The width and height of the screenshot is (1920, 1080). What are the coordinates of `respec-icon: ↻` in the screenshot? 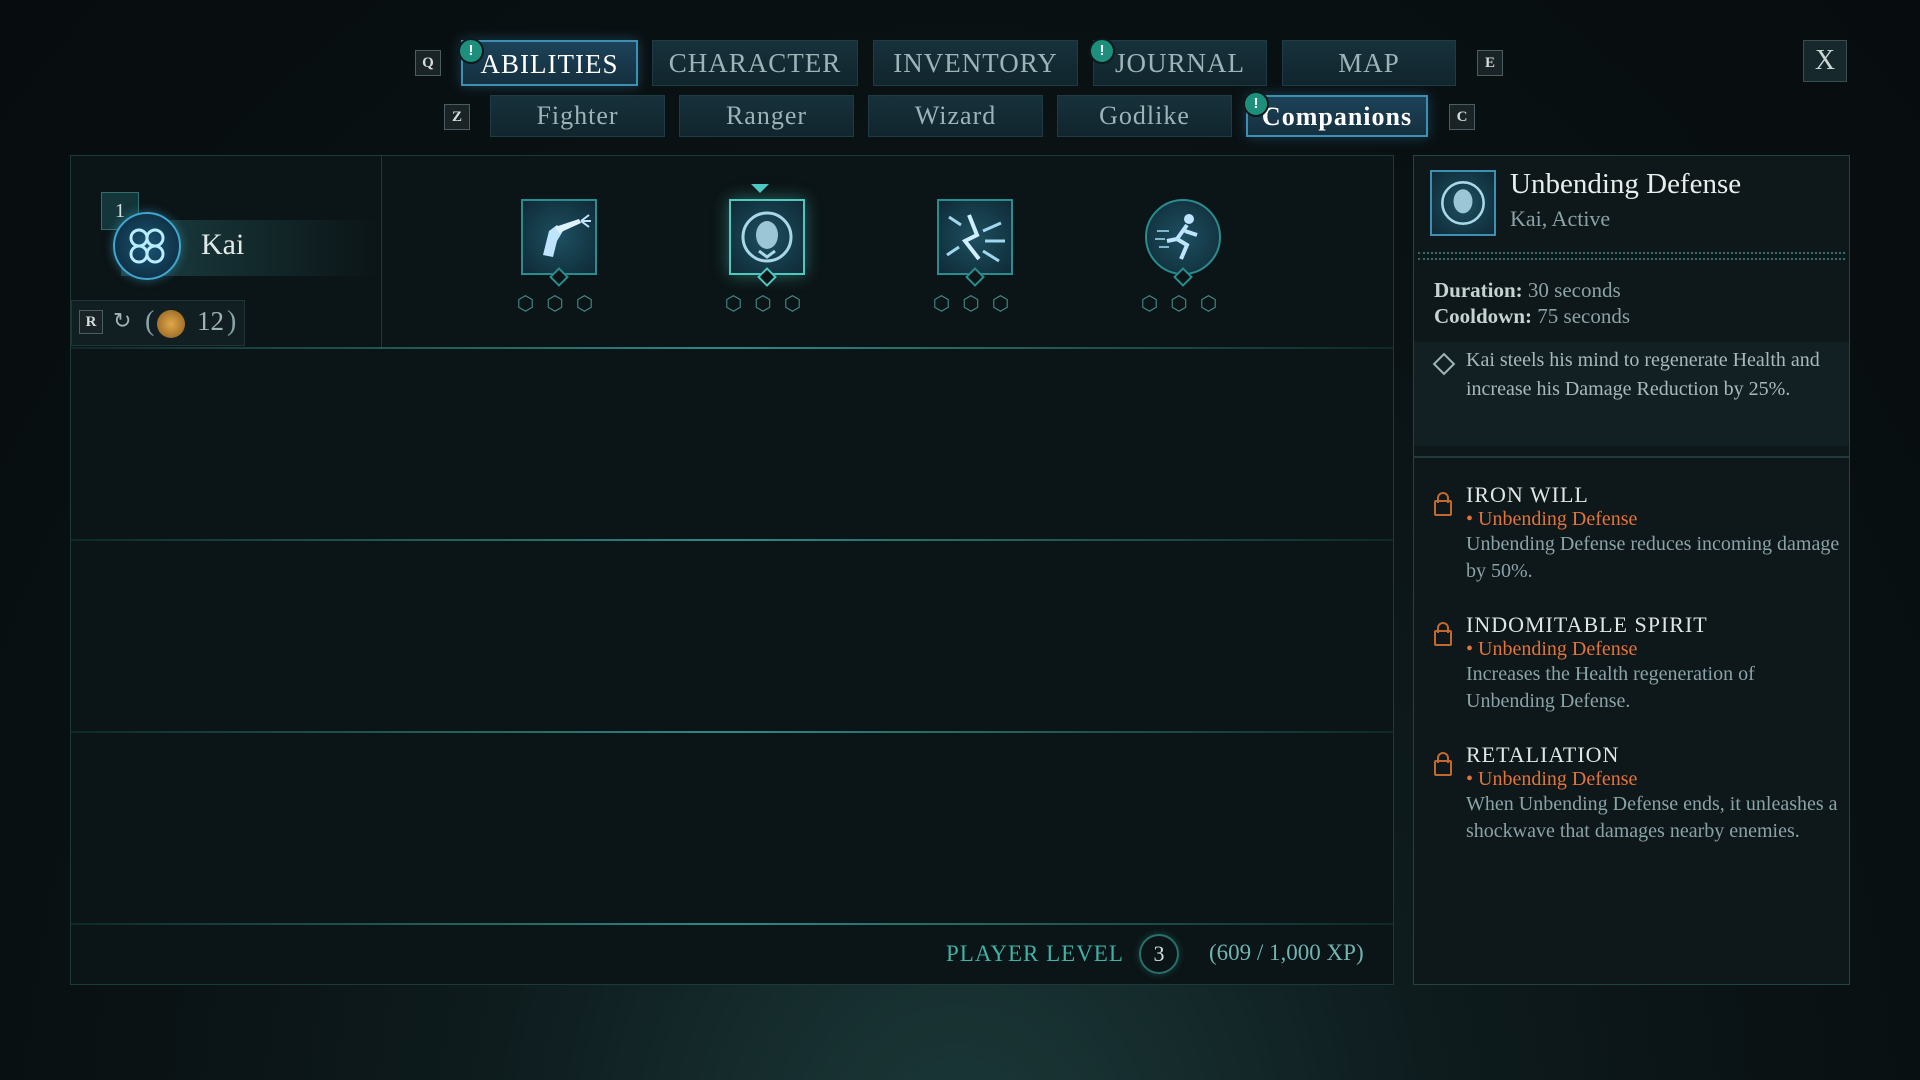 It's located at (125, 322).